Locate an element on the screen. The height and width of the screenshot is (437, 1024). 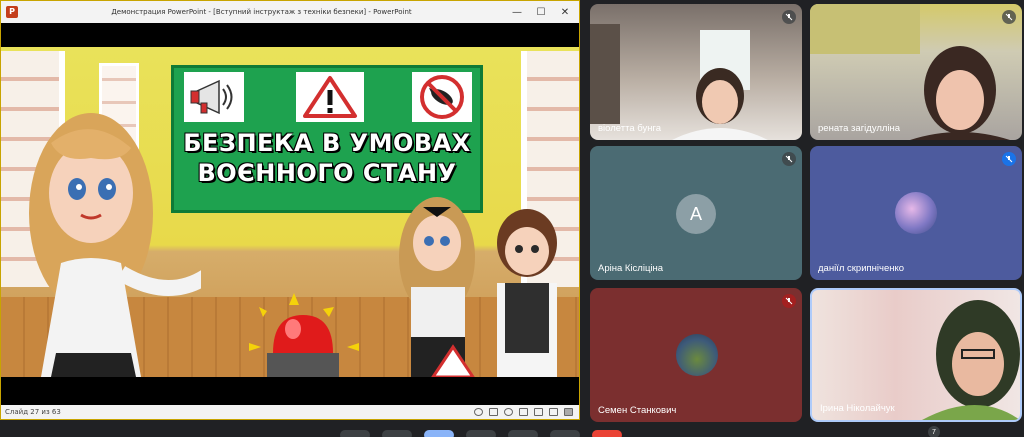
participant-tile: віолетта бунга is located at coordinates (696, 72).